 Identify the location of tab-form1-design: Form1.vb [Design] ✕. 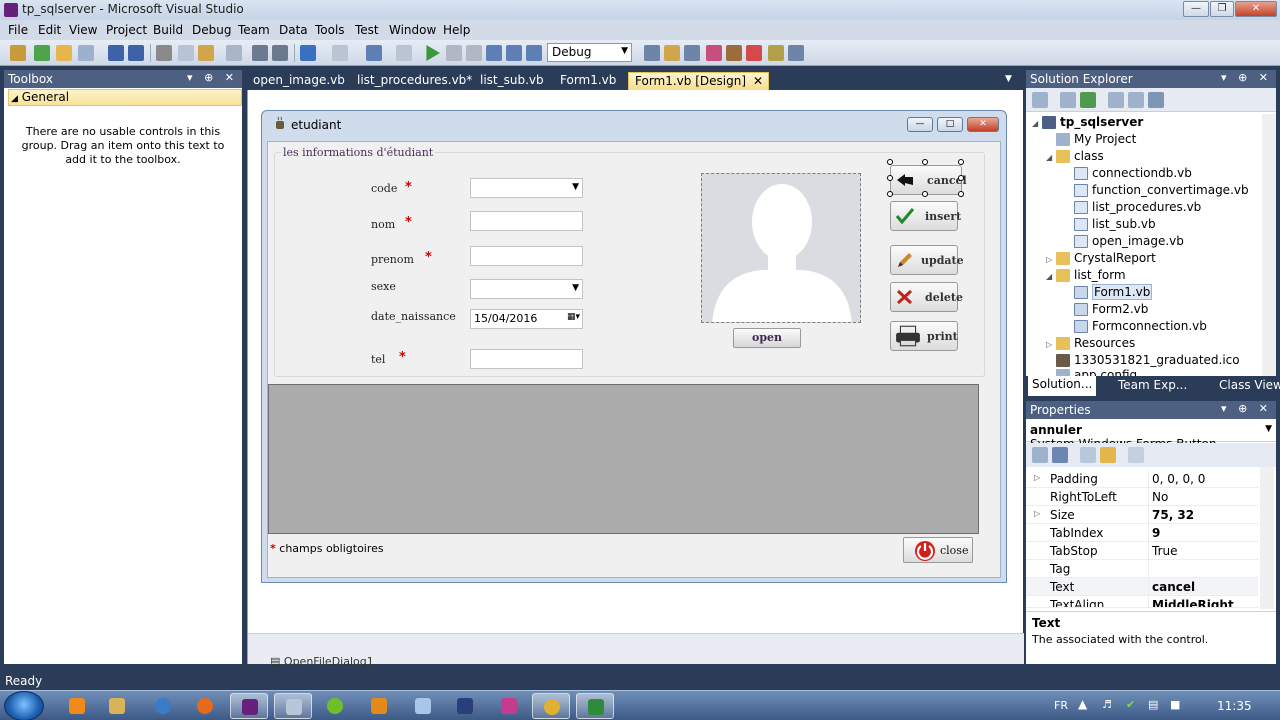
(699, 81).